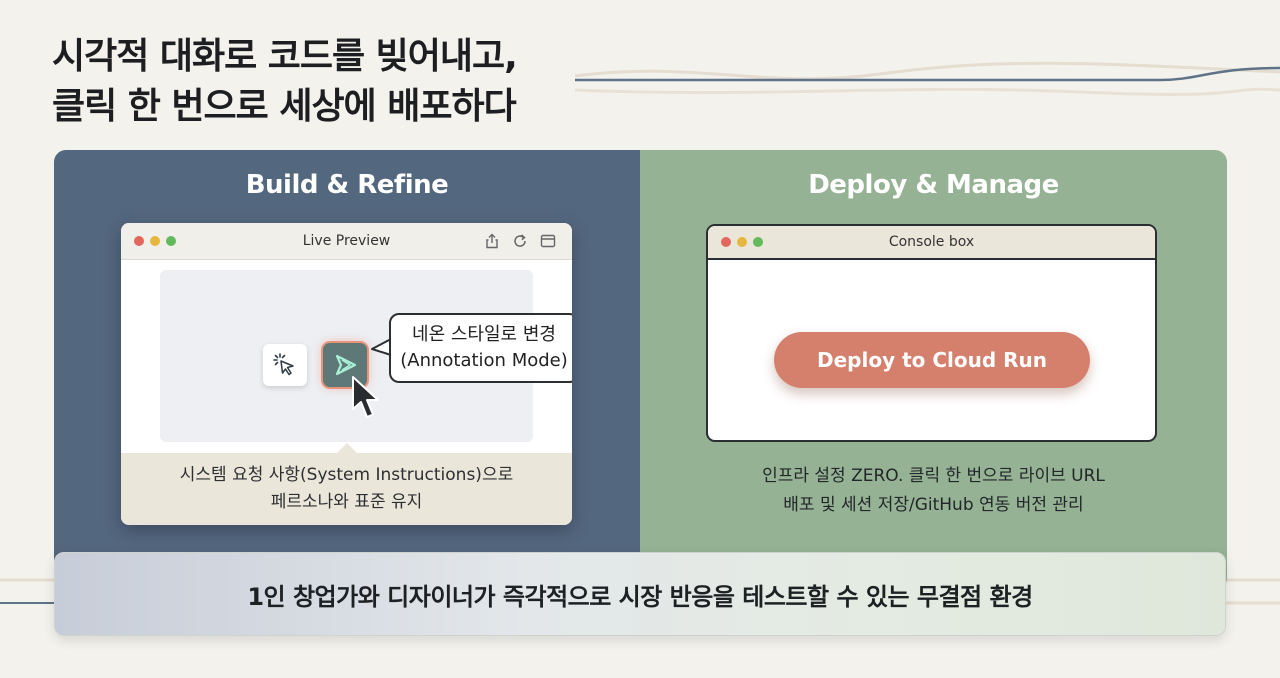 This screenshot has height=678, width=1280. What do you see at coordinates (346, 502) in the screenshot?
I see `caption-line-2: 페르소나와 표준 유지` at bounding box center [346, 502].